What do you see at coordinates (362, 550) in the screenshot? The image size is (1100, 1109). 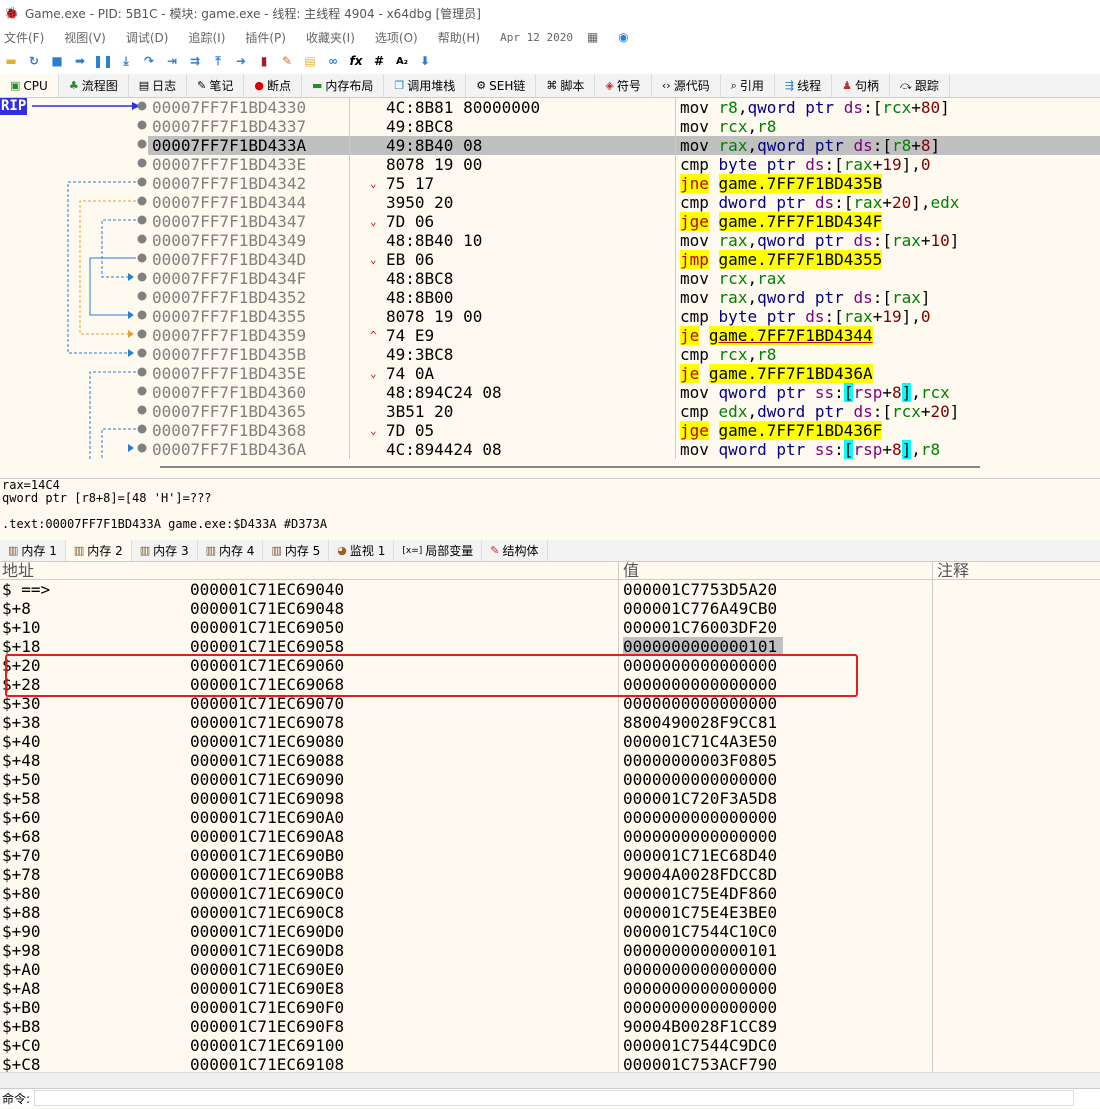 I see `tab-watch-1: ◕ 监视 1` at bounding box center [362, 550].